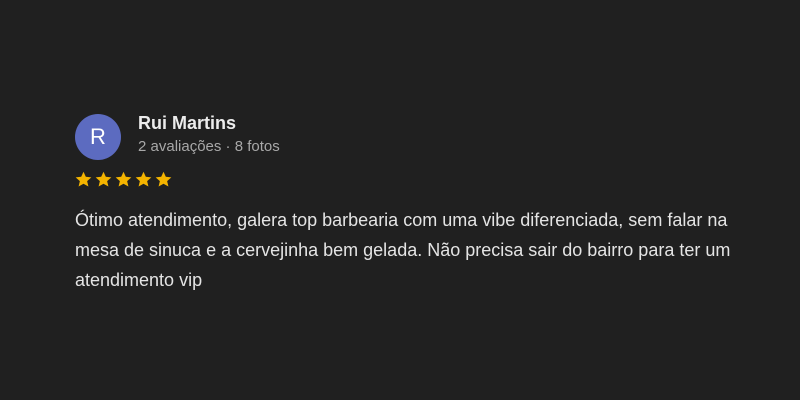  Describe the element at coordinates (187, 123) in the screenshot. I see `reviewer-name: Rui Martins` at that location.